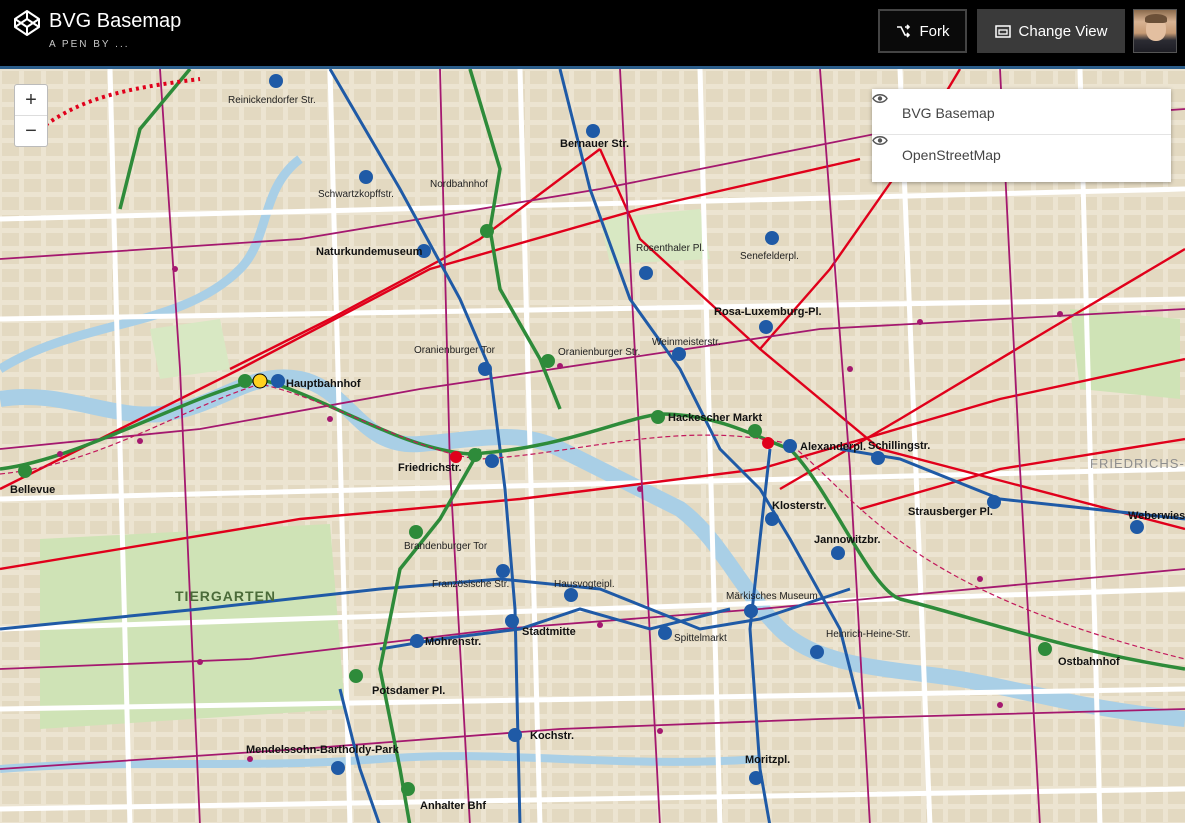 This screenshot has width=1185, height=823. Describe the element at coordinates (552, 736) in the screenshot. I see `label-kochstr: Kochstr.` at that location.